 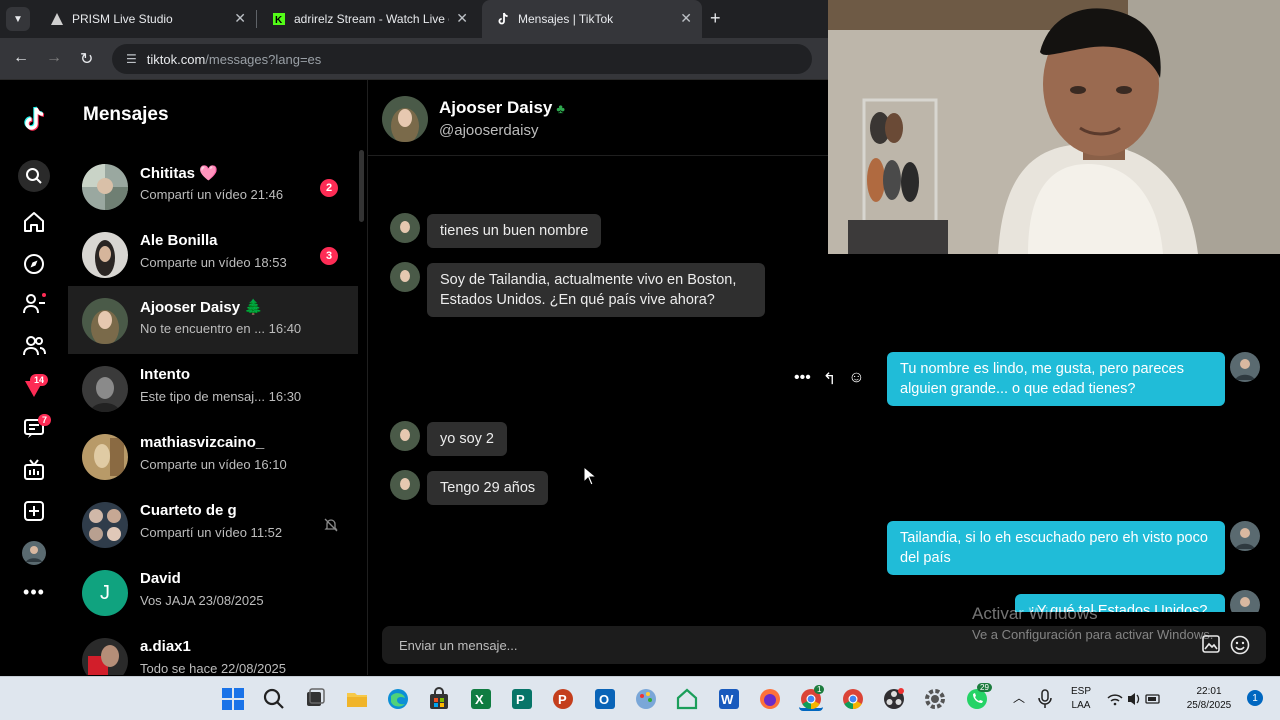 What do you see at coordinates (21, 58) in the screenshot?
I see `back-arrow-icon: ←` at bounding box center [21, 58].